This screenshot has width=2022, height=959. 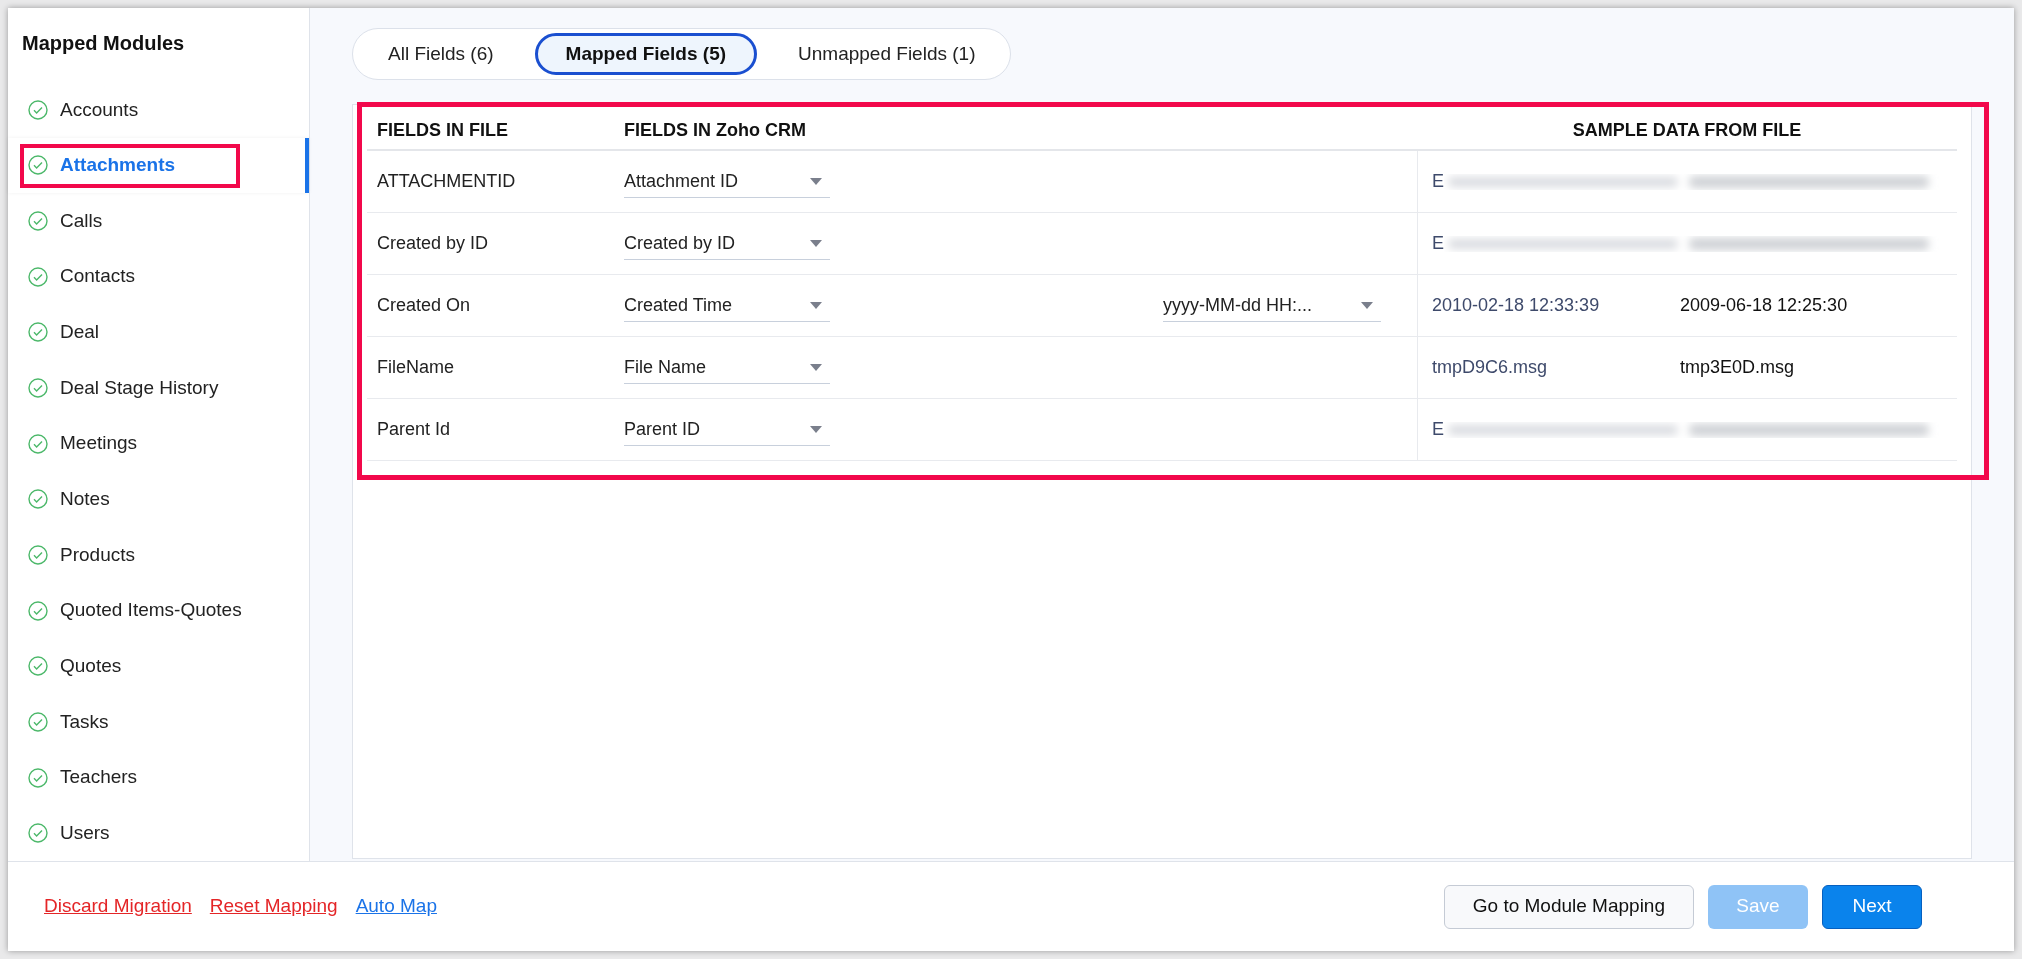 What do you see at coordinates (396, 906) in the screenshot?
I see `footer-link: Auto Map` at bounding box center [396, 906].